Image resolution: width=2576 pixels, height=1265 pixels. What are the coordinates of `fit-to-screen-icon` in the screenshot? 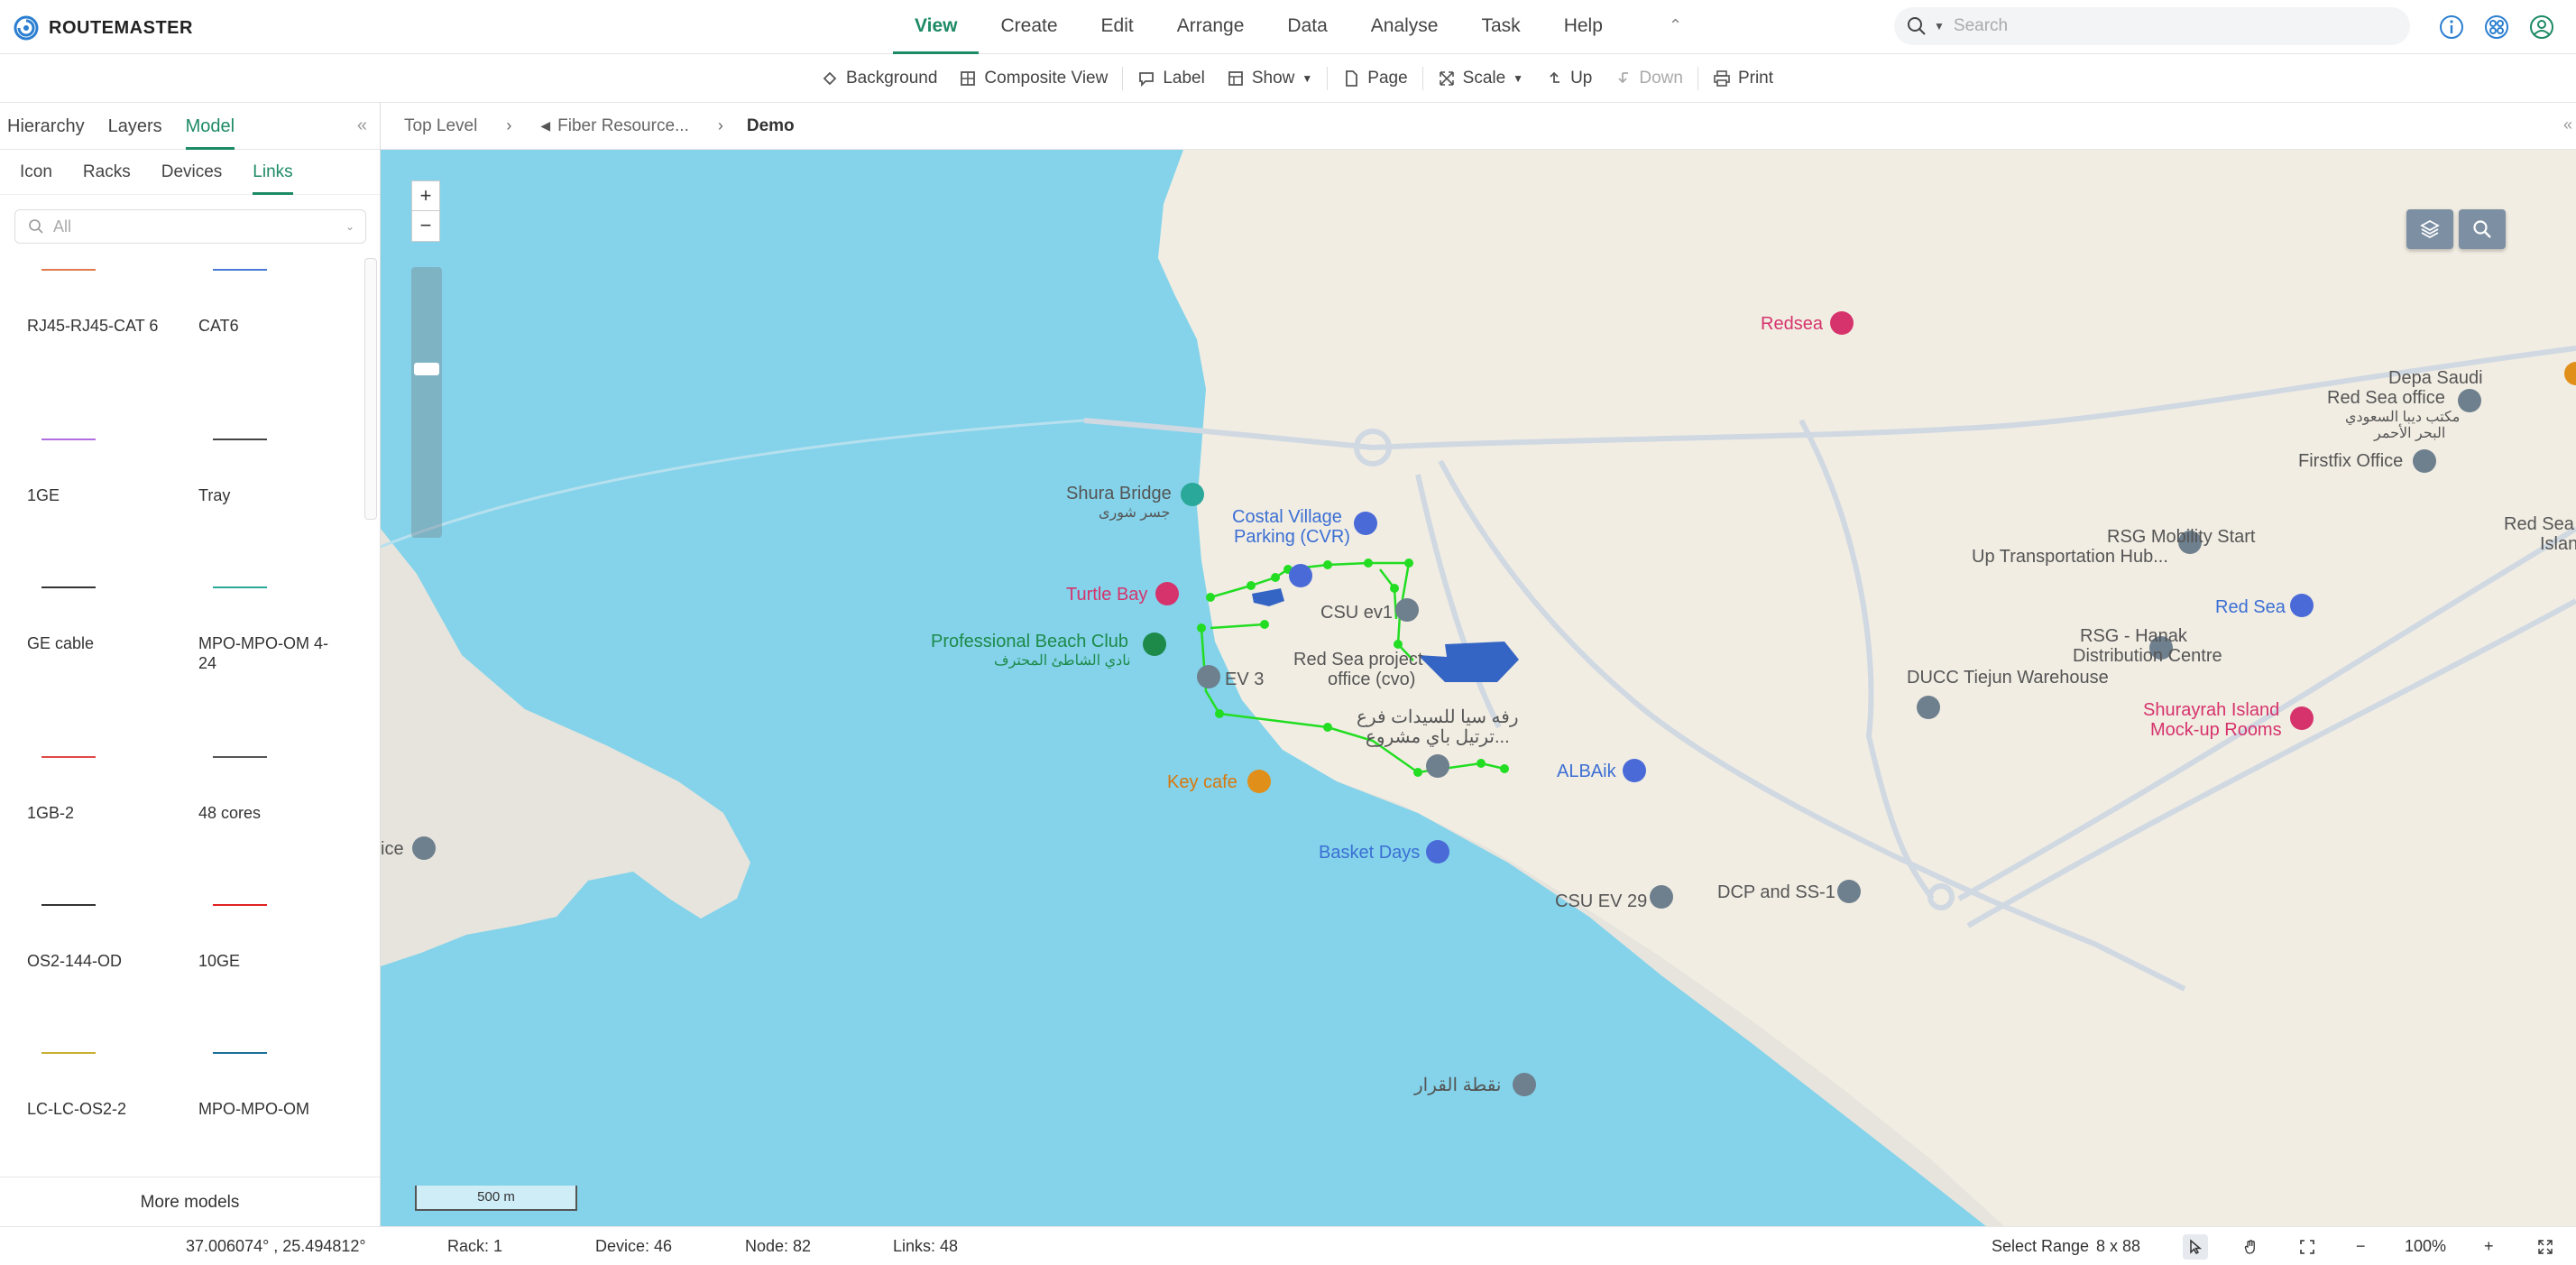 It's located at (2307, 1247).